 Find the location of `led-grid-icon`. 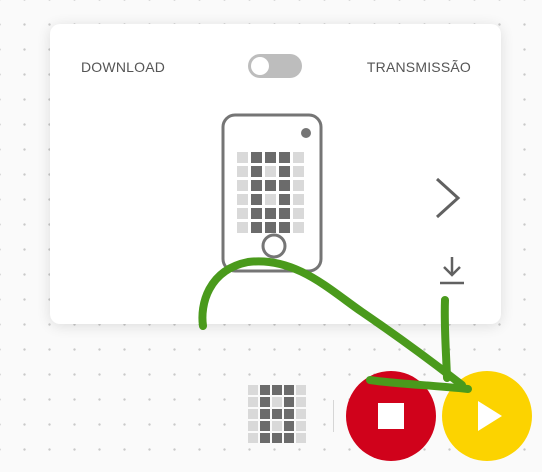

led-grid-icon is located at coordinates (276, 414).